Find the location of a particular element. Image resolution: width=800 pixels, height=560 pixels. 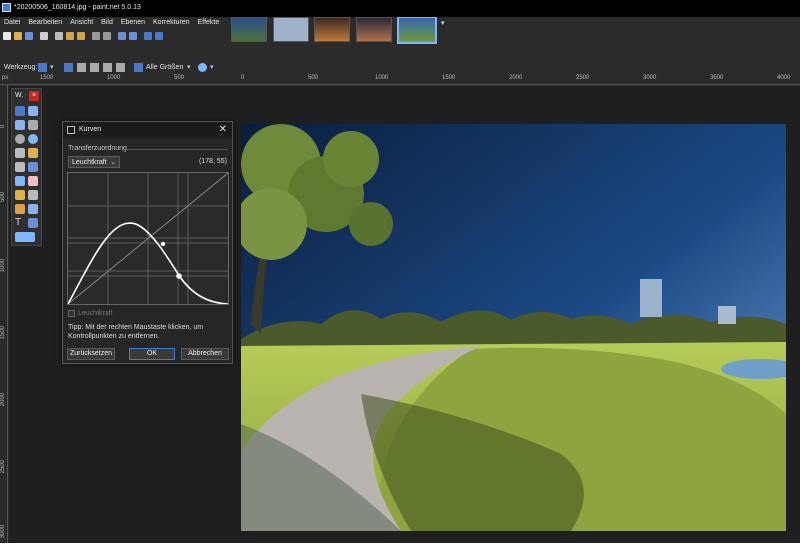

cut-icon is located at coordinates (59, 36).